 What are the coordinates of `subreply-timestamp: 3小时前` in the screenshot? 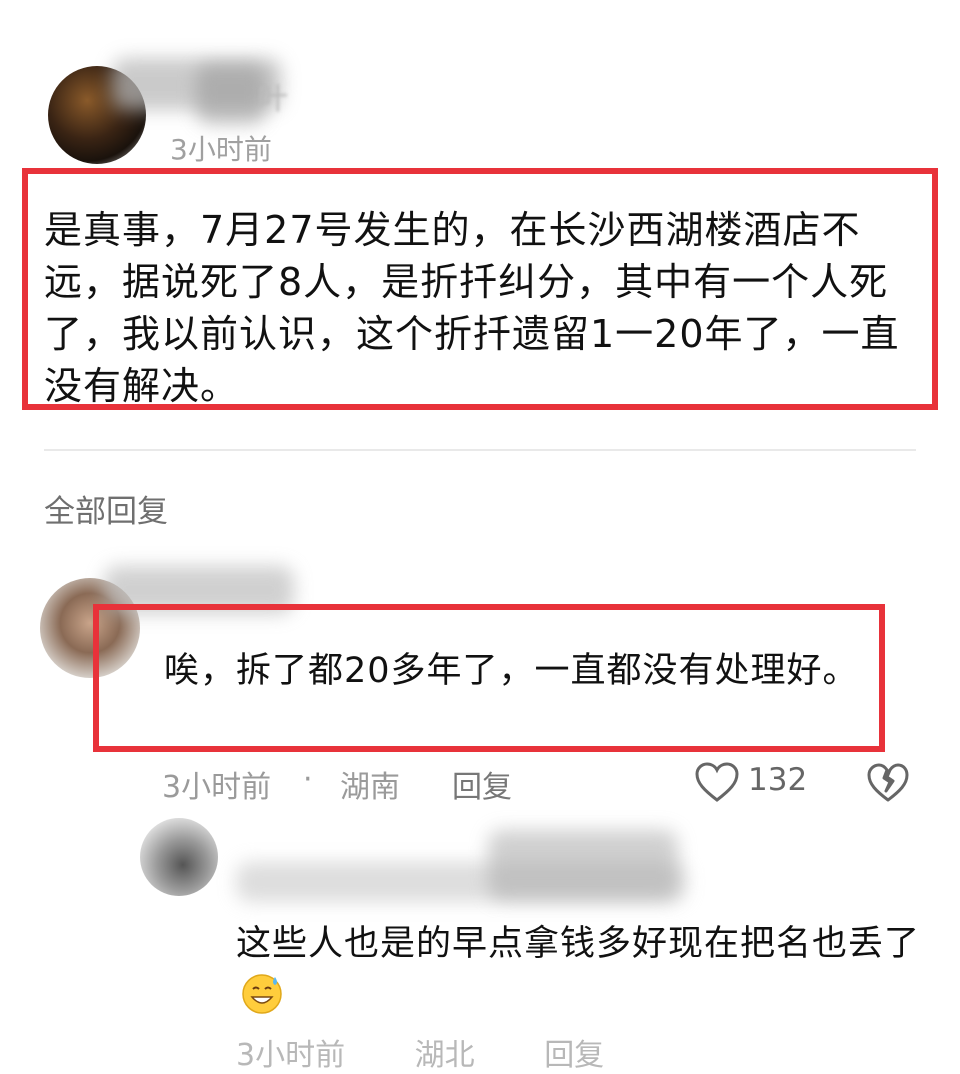 It's located at (291, 1055).